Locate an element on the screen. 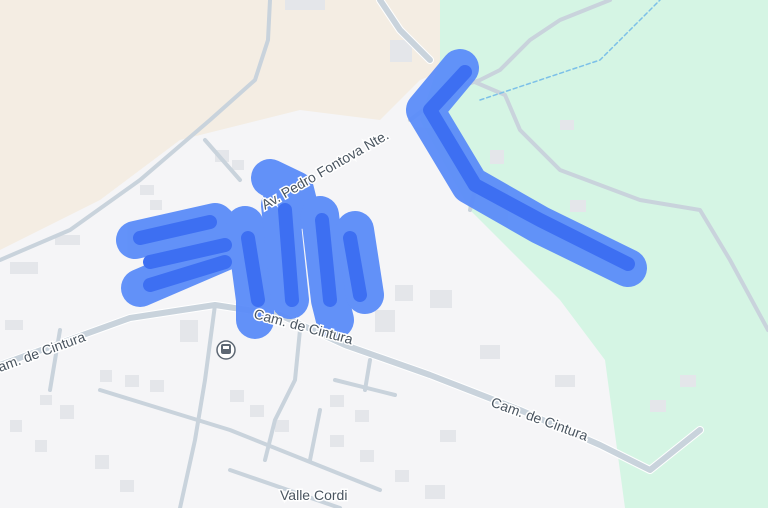 This screenshot has width=768, height=508. label-valle-cordi: Valle Cordi is located at coordinates (313, 495).